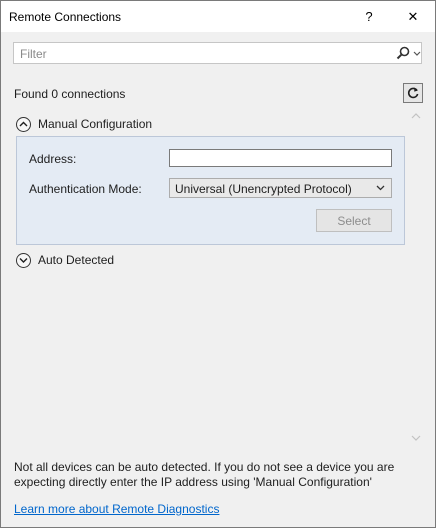  I want to click on address-label: Address:, so click(53, 159).